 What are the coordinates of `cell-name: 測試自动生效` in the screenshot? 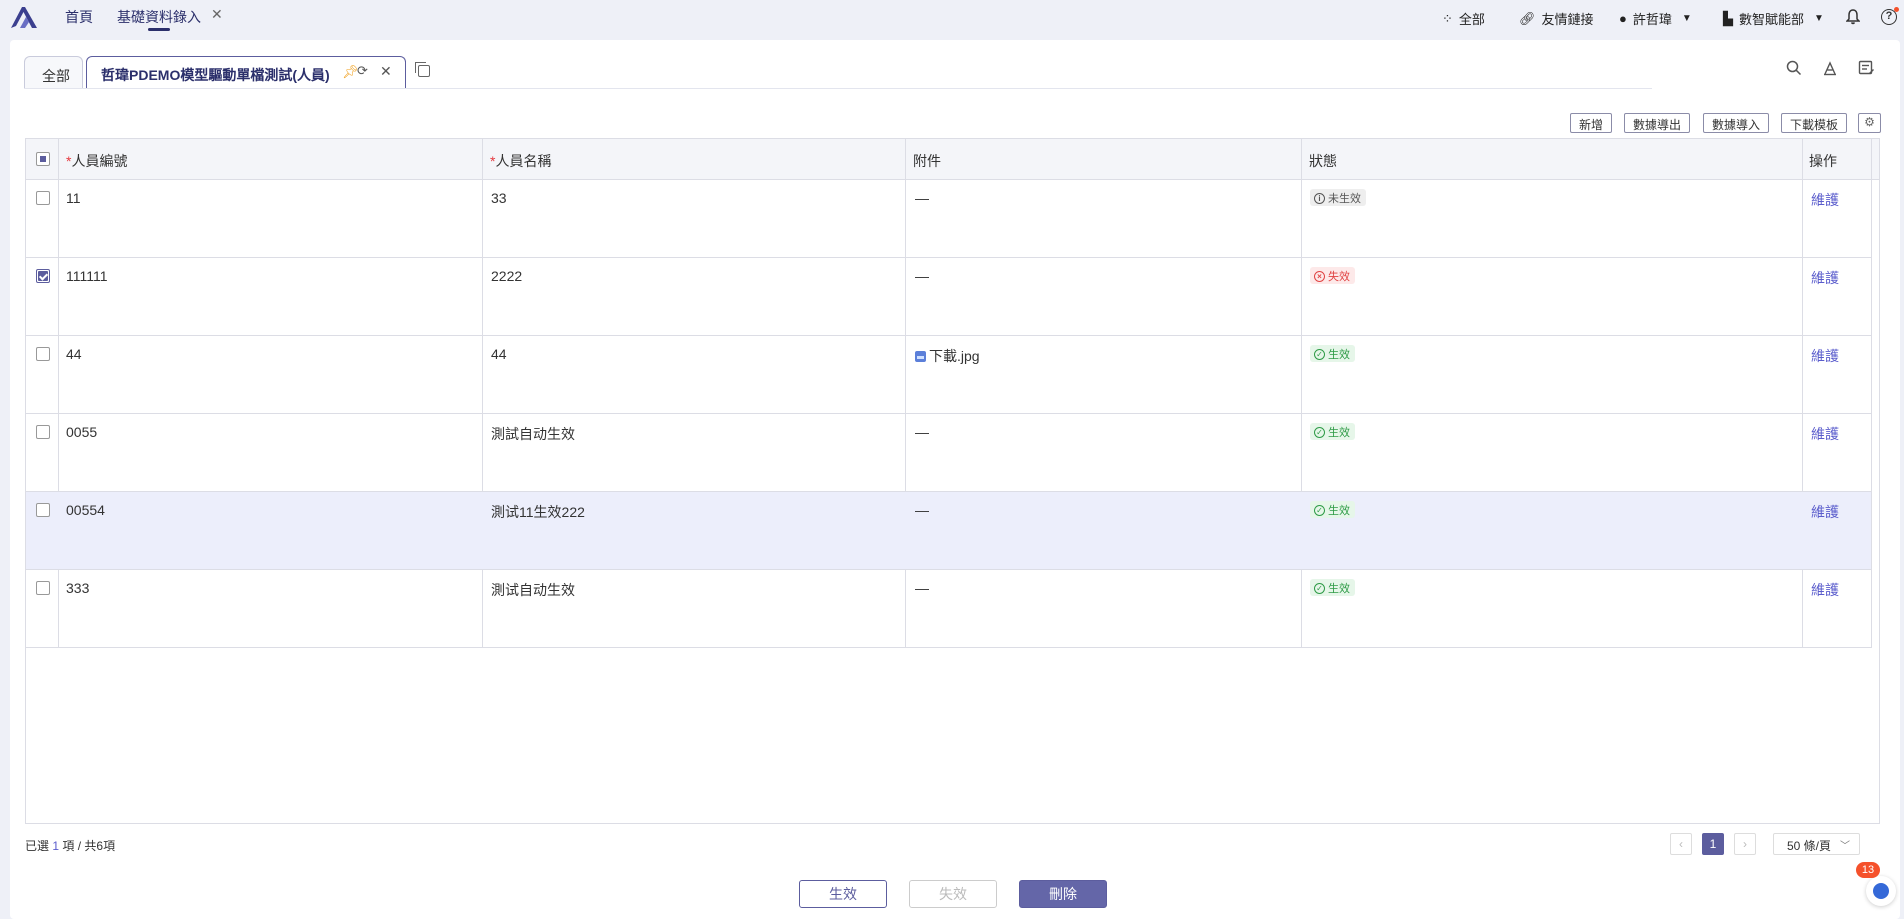 It's located at (533, 434).